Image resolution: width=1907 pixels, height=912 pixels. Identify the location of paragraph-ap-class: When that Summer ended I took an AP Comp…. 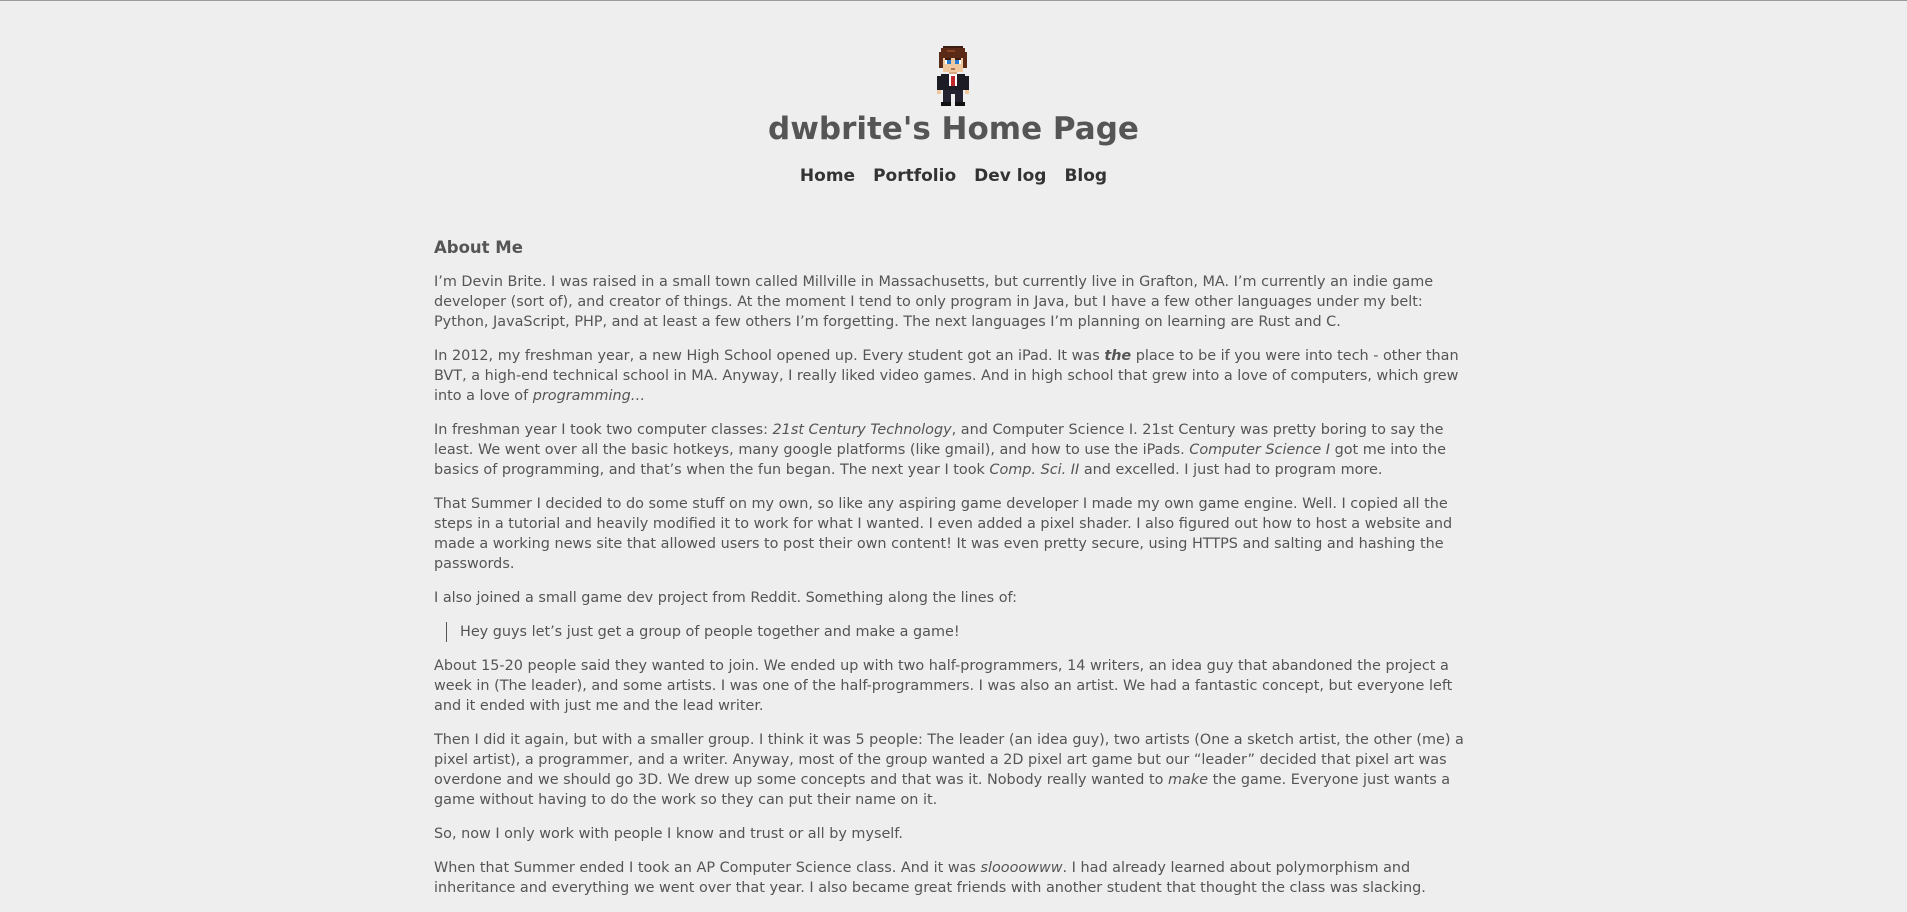
(954, 878).